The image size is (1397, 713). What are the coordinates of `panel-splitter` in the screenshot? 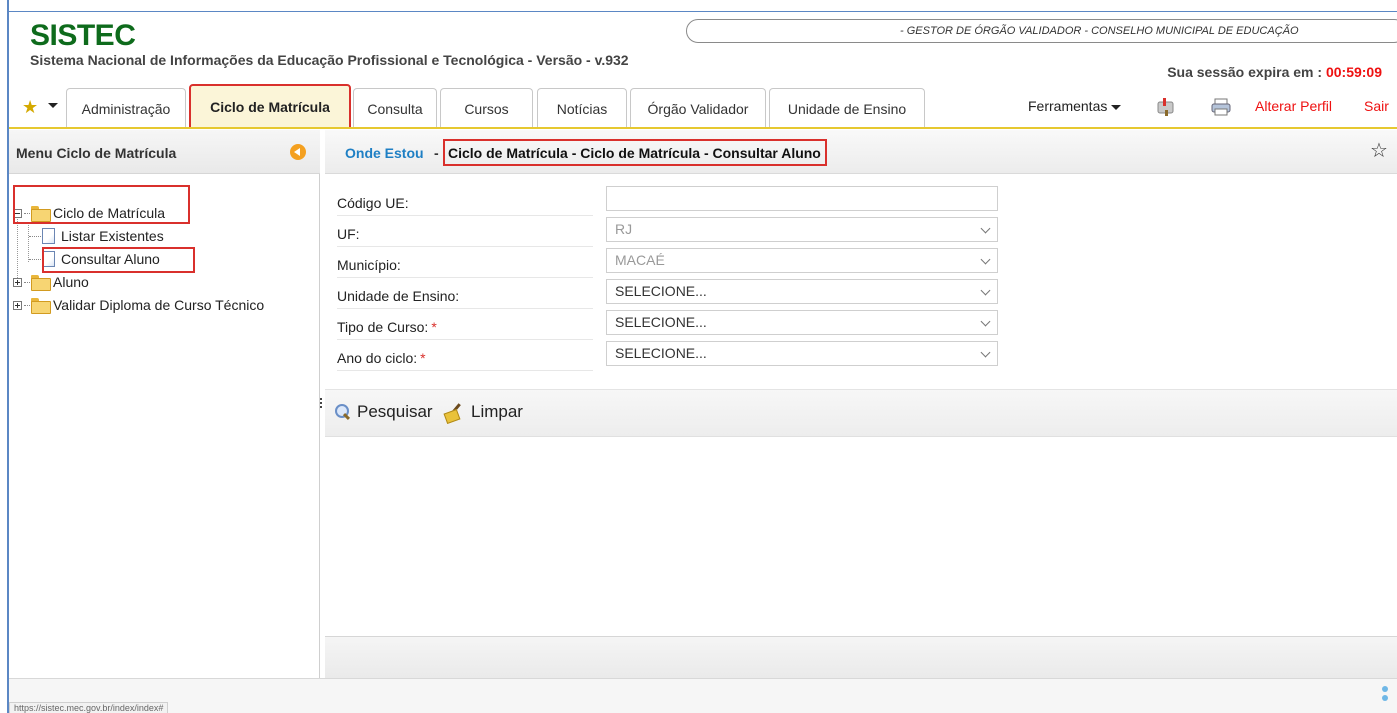 It's located at (321, 404).